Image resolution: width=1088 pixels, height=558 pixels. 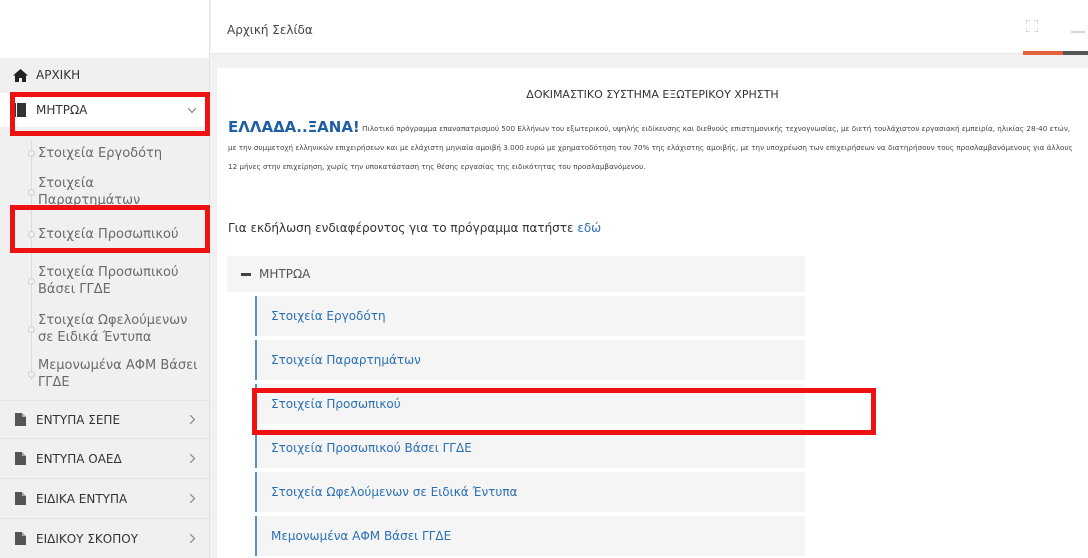 What do you see at coordinates (62, 110) in the screenshot?
I see `sidebar-item-label: ΜΗΤΡΩΑ` at bounding box center [62, 110].